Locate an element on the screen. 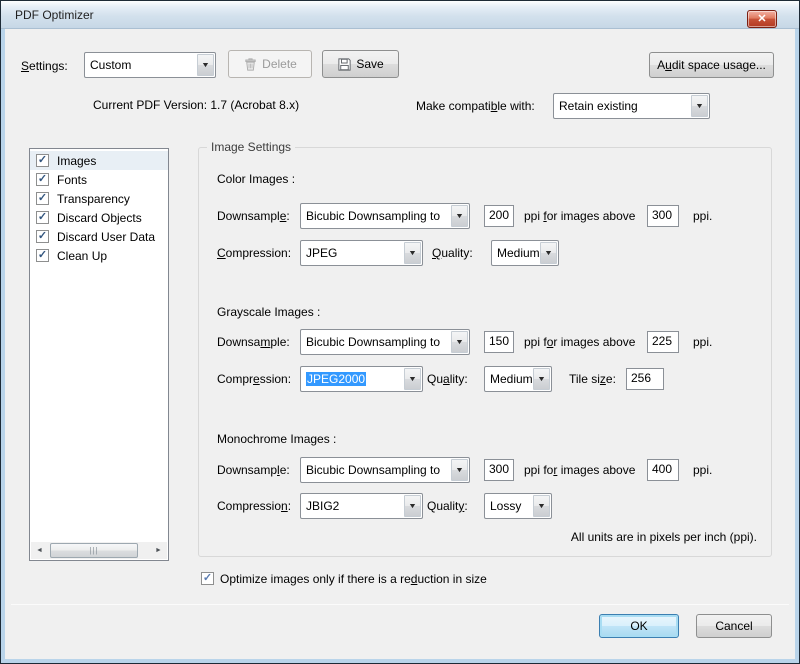  list-item-discard-objects: ✓ Discard Objects is located at coordinates (99, 217).